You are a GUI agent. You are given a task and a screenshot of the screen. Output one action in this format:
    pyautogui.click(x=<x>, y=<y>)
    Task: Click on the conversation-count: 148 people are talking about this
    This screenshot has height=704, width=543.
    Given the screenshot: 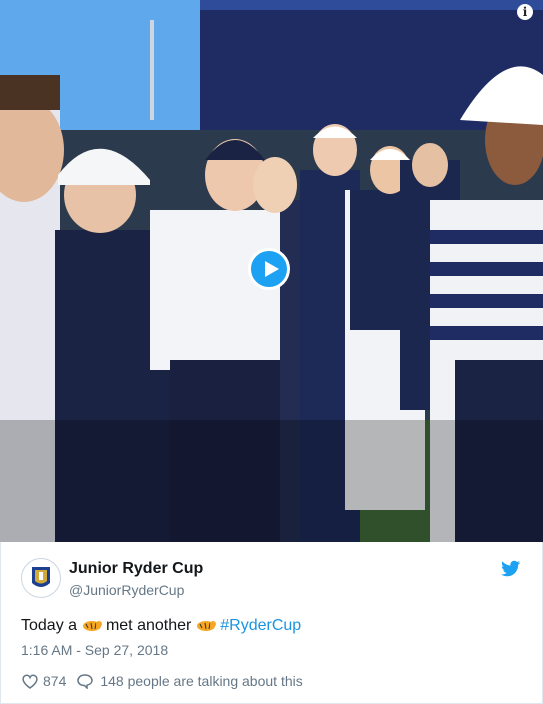 What is the action you would take?
    pyautogui.click(x=201, y=681)
    